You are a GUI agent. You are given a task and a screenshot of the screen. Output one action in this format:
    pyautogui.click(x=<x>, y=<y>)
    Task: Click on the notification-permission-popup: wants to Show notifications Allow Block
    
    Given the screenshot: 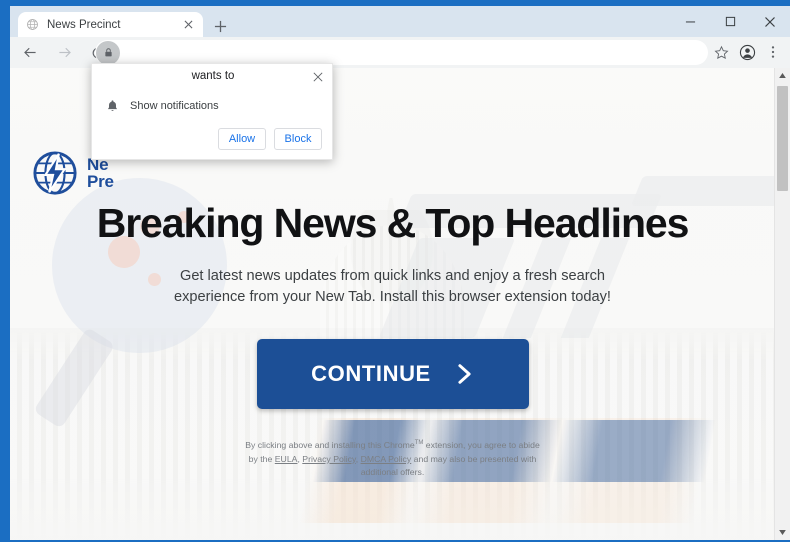 What is the action you would take?
    pyautogui.click(x=212, y=111)
    